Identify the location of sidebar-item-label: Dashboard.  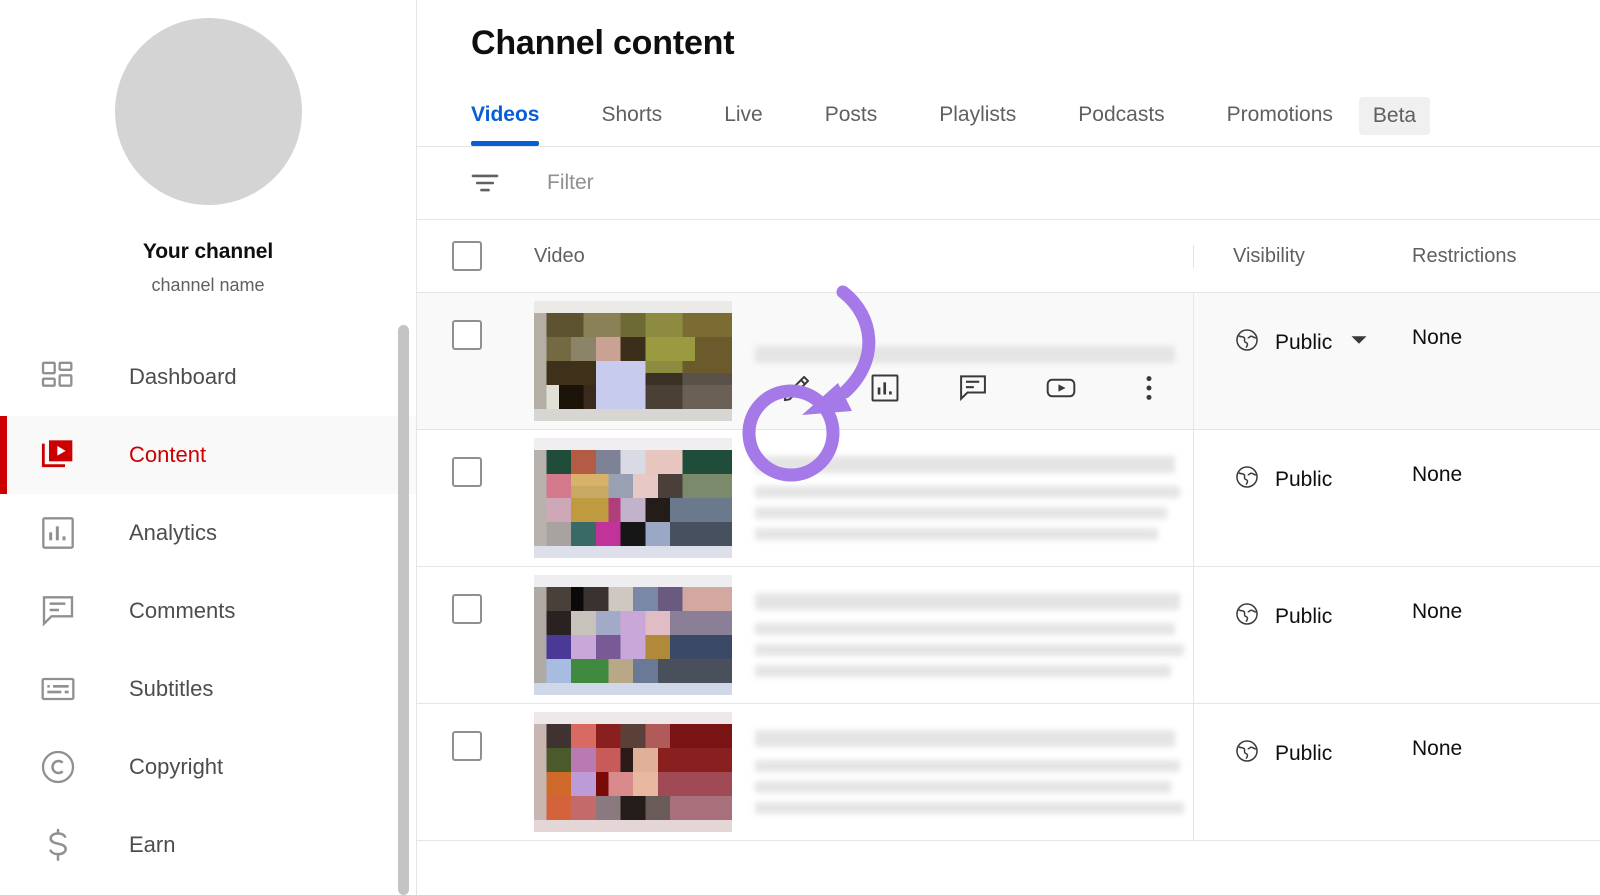
(183, 376).